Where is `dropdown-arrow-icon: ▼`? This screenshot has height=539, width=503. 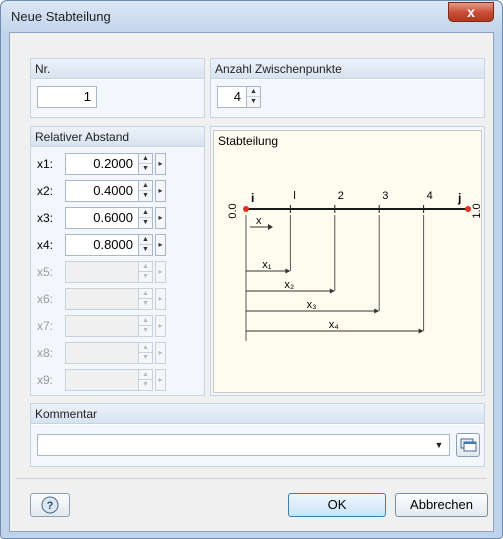
dropdown-arrow-icon: ▼ is located at coordinates (439, 445).